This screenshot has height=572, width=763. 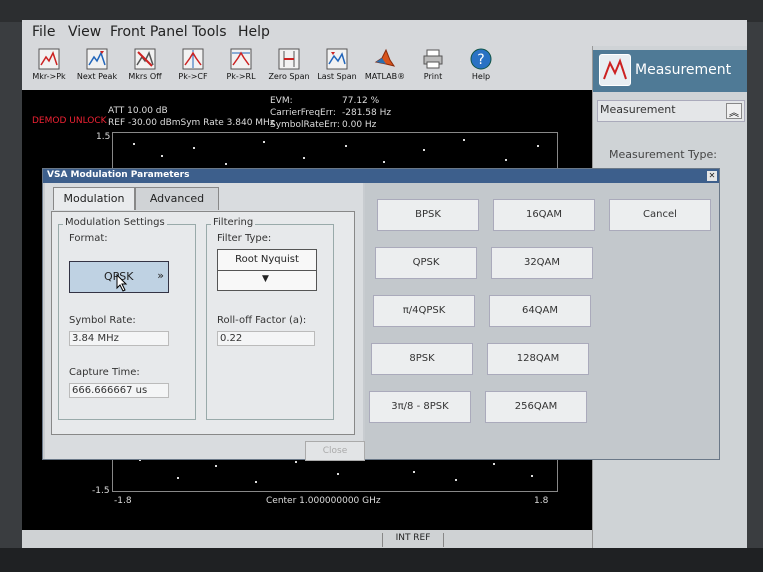 I want to click on help-button: ? Help, so click(x=481, y=68).